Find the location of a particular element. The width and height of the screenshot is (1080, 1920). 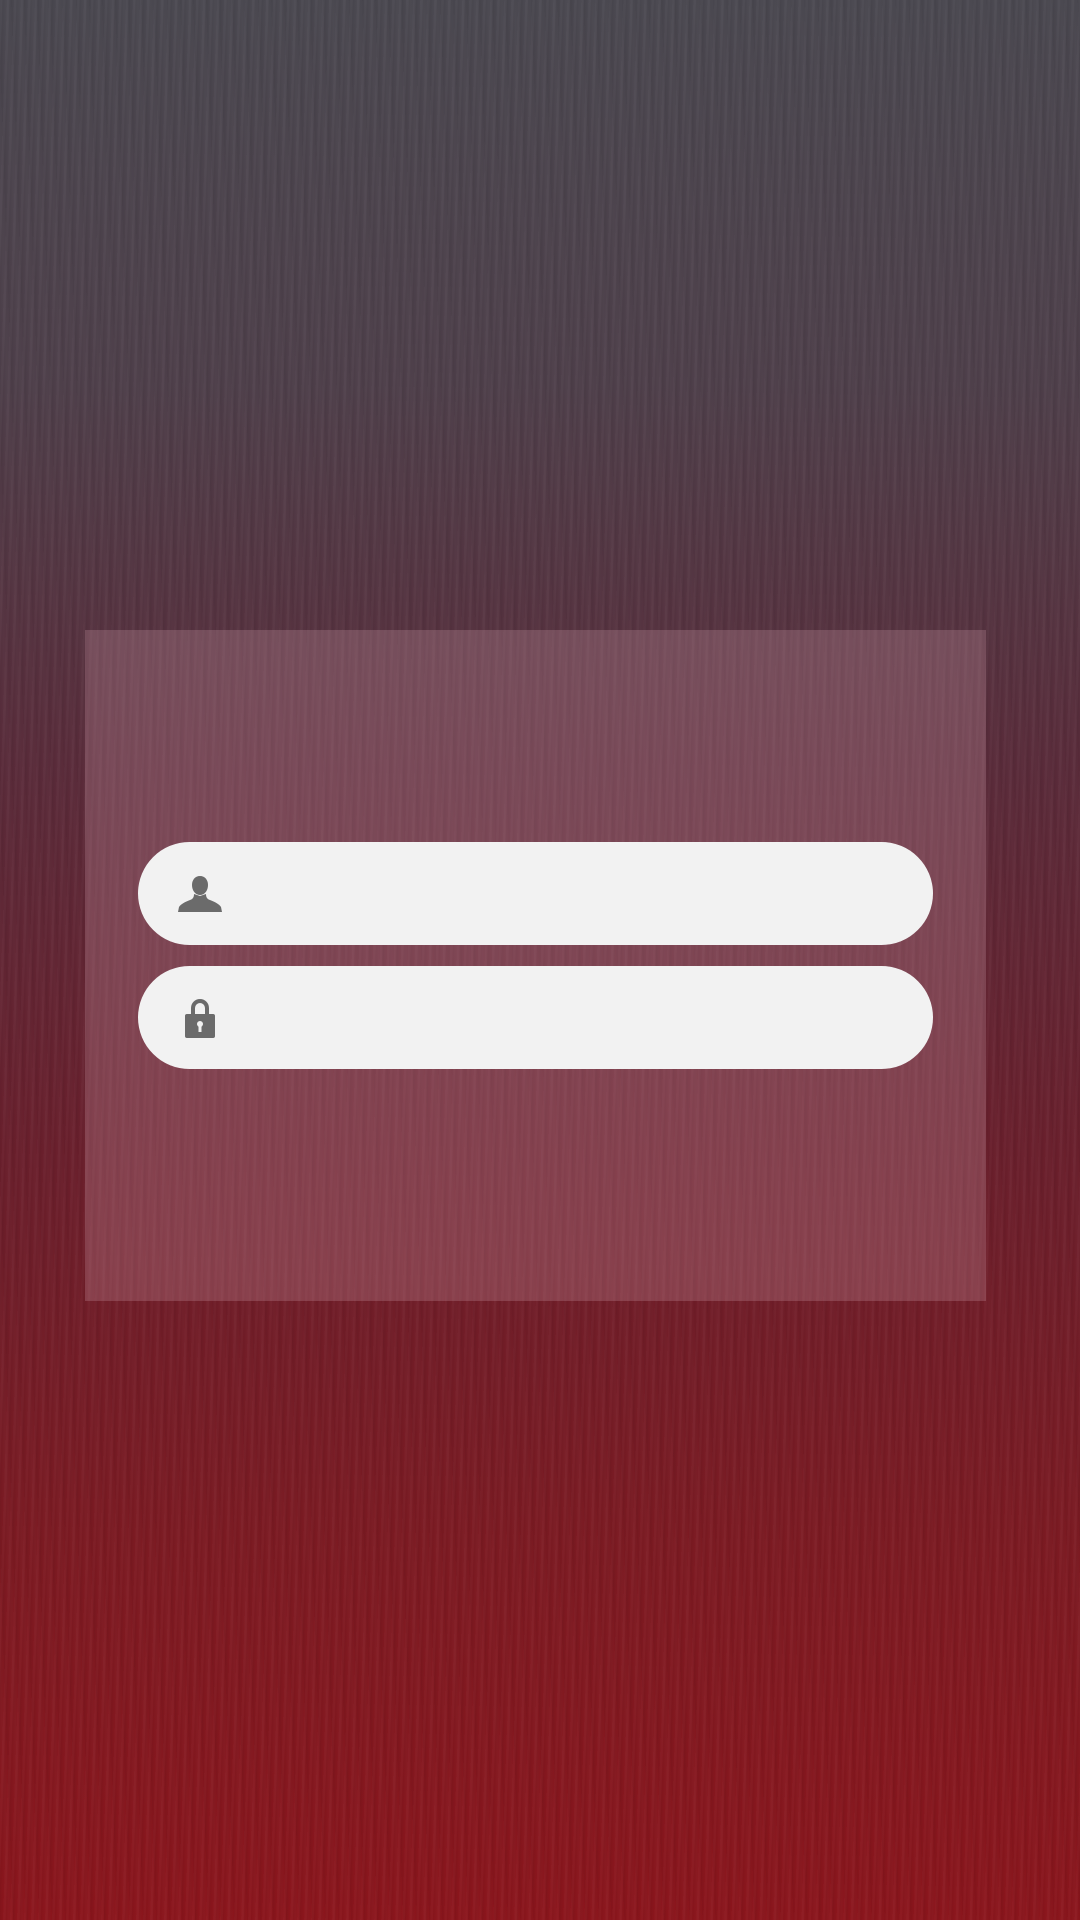

password-field is located at coordinates (535, 1017).